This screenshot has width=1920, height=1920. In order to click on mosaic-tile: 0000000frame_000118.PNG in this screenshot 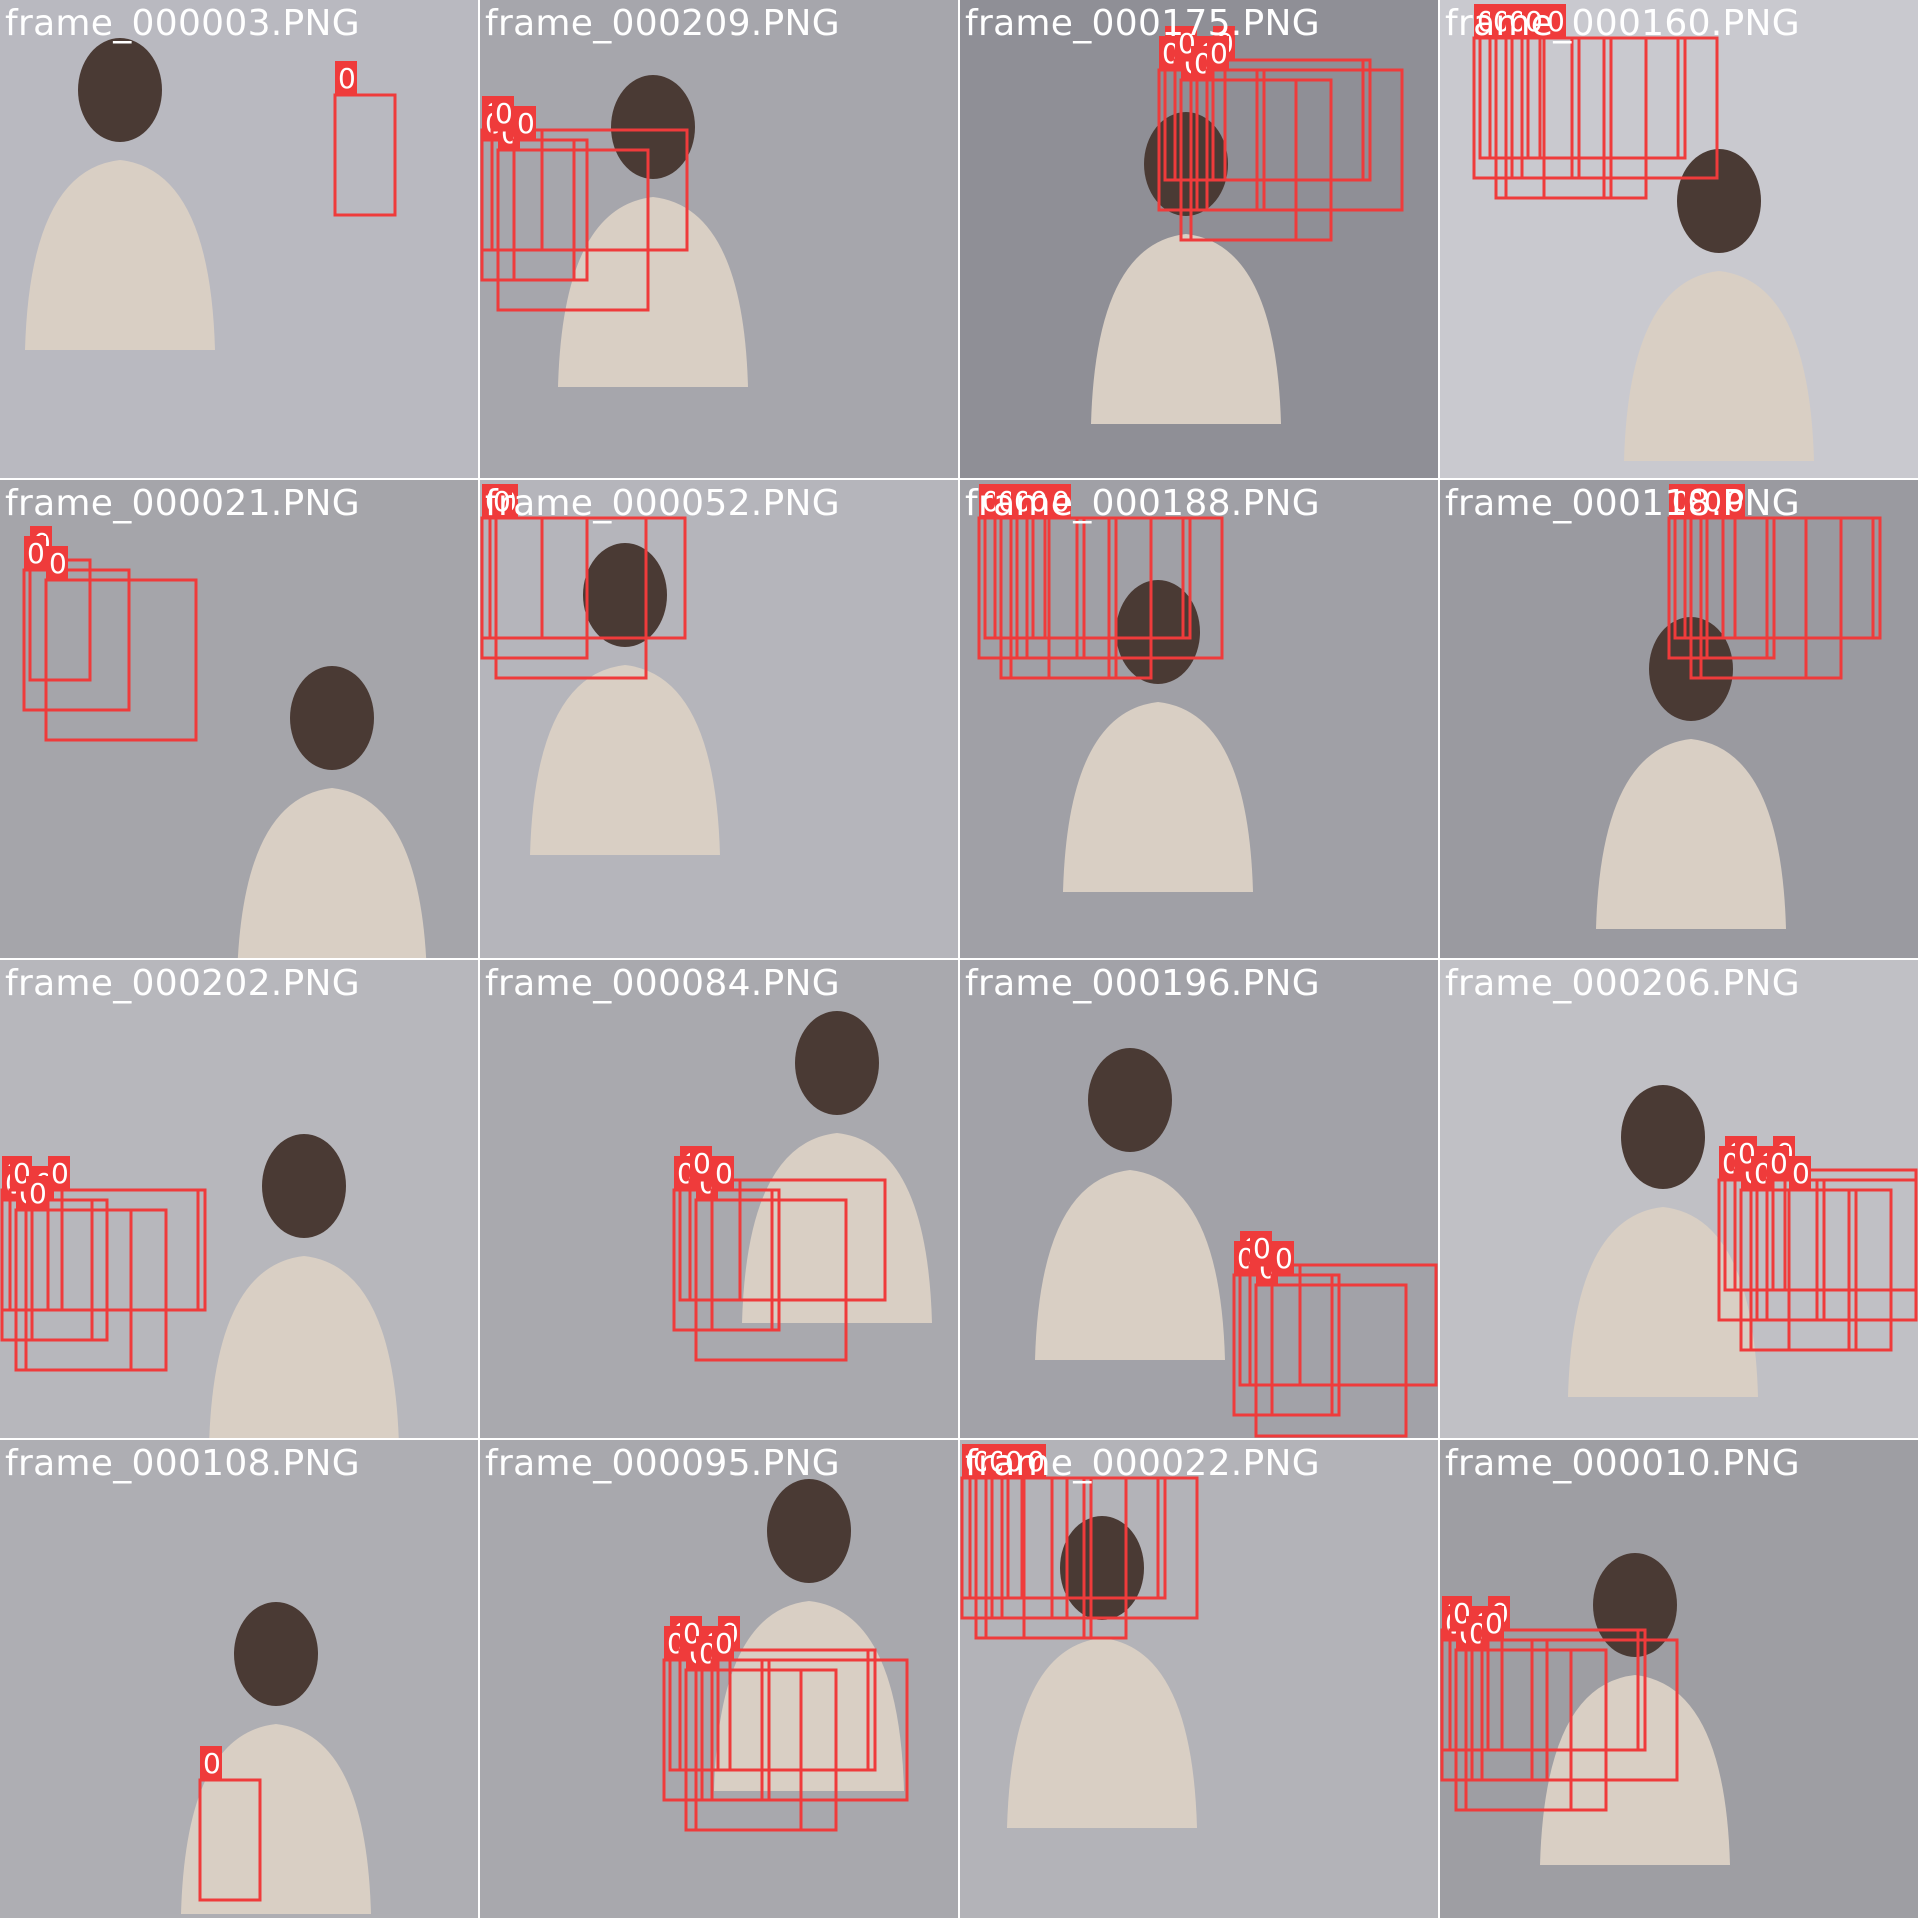, I will do `click(1679, 719)`.